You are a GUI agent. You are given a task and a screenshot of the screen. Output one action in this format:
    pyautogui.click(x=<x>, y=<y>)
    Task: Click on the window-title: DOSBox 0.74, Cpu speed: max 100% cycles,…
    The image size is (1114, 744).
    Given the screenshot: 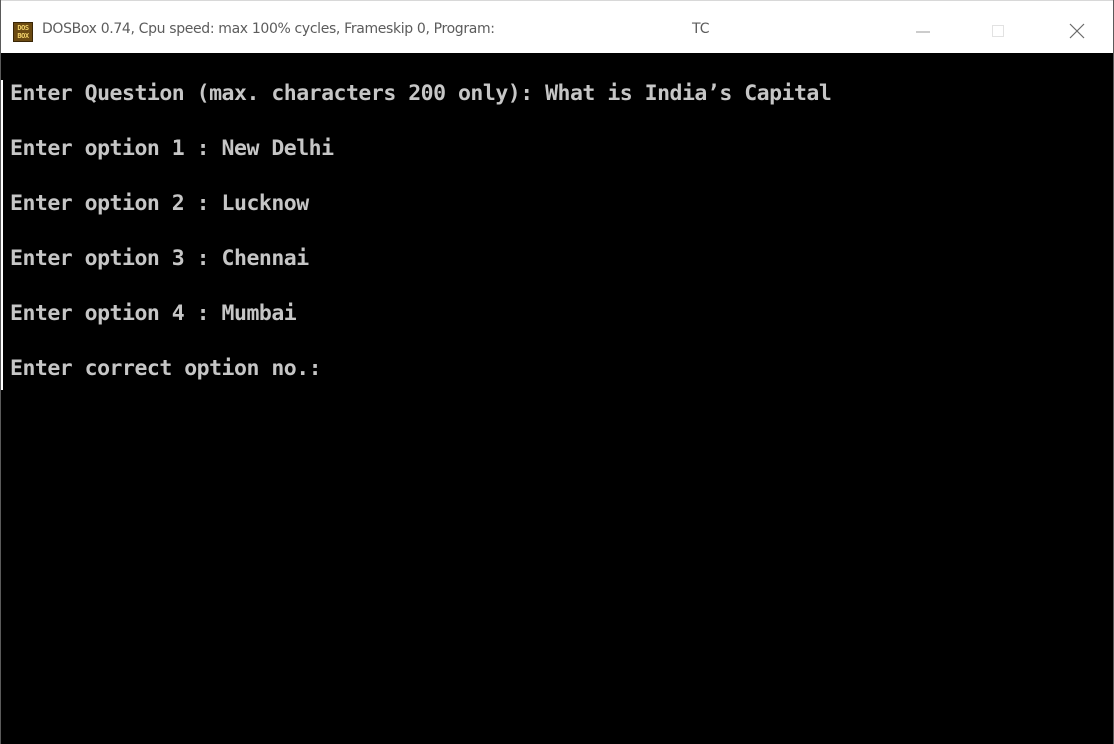 What is the action you would take?
    pyautogui.click(x=268, y=29)
    